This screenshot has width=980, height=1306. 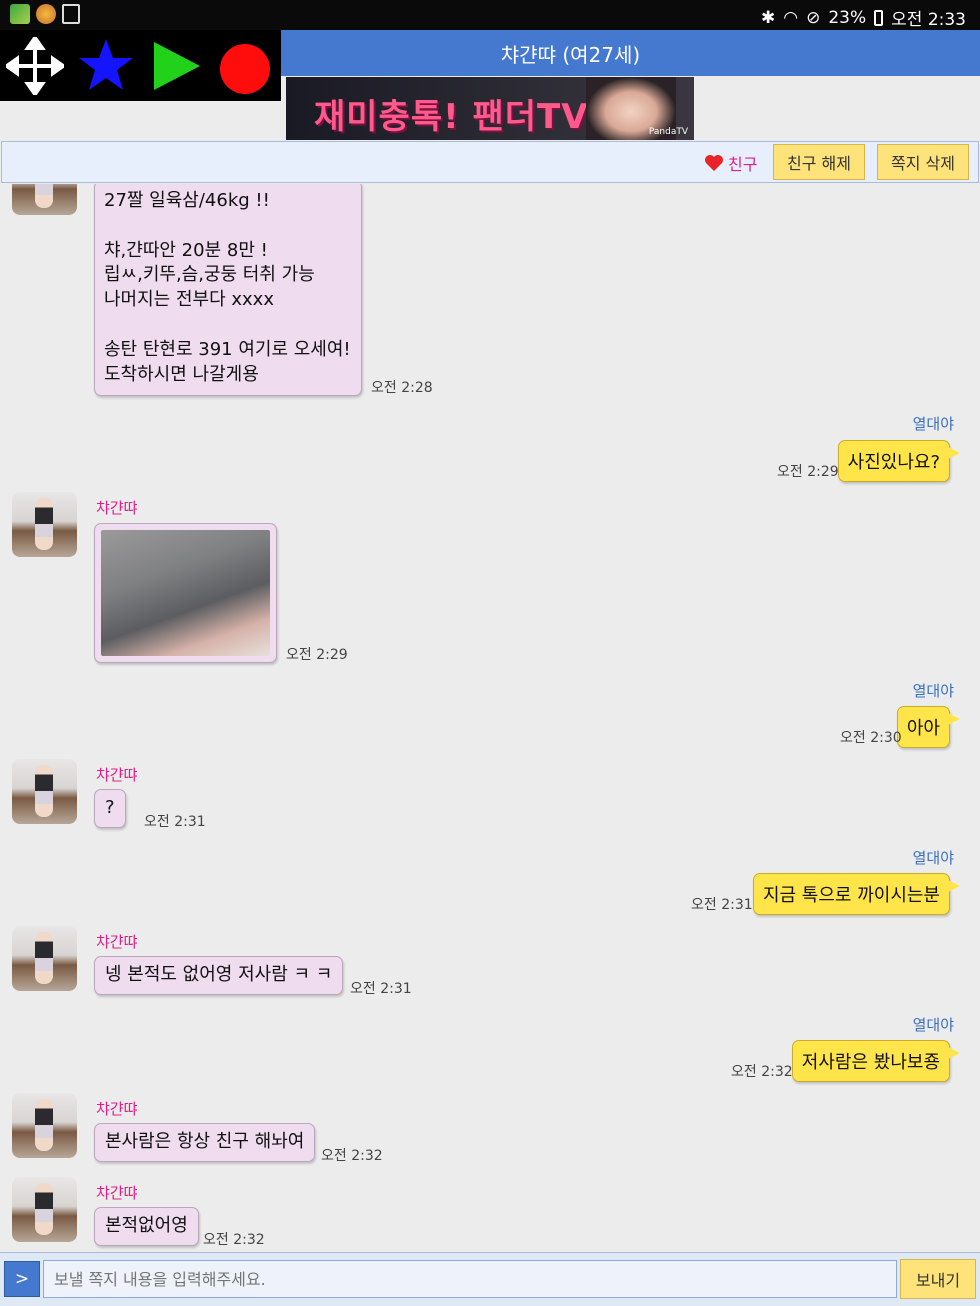 What do you see at coordinates (470, 1279) in the screenshot?
I see `message-input` at bounding box center [470, 1279].